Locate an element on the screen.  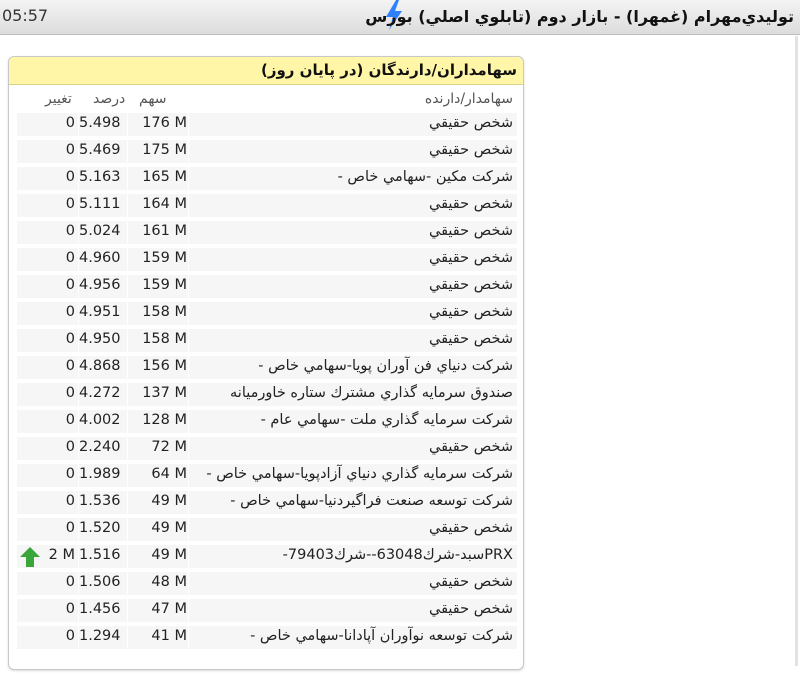
percent-value: 1.506 is located at coordinates (100, 582).